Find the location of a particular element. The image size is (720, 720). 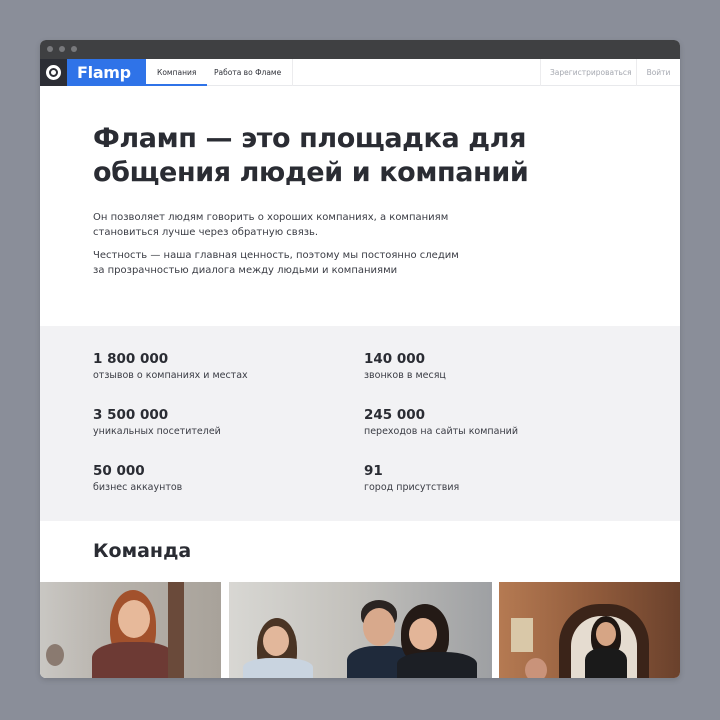

stat-label: отзывов о компаниях и местах is located at coordinates (170, 375).